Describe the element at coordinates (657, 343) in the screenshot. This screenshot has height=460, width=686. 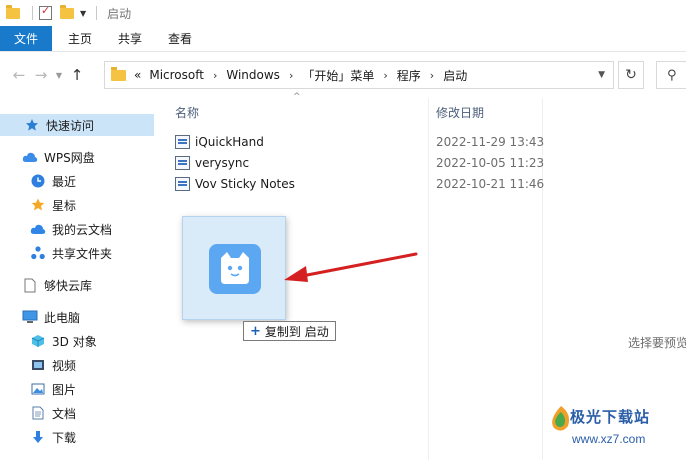
I see `preview-pane-hint: 选择要预览` at that location.